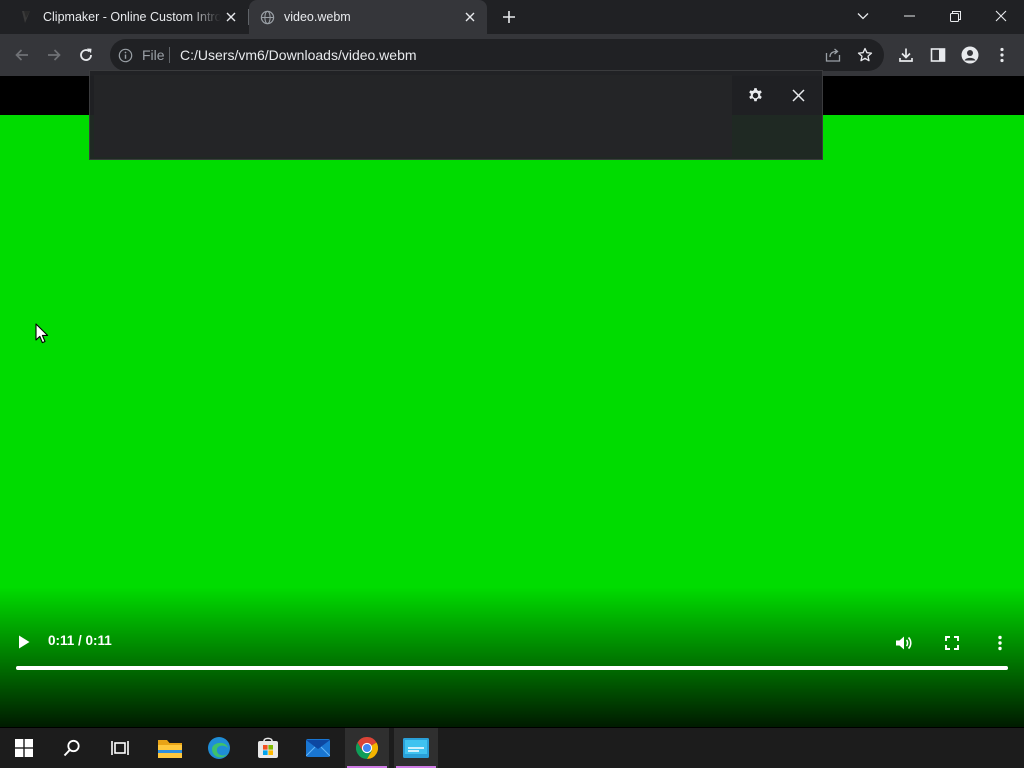 The width and height of the screenshot is (1024, 768). What do you see at coordinates (42, 336) in the screenshot?
I see `mouse-cursor-icon` at bounding box center [42, 336].